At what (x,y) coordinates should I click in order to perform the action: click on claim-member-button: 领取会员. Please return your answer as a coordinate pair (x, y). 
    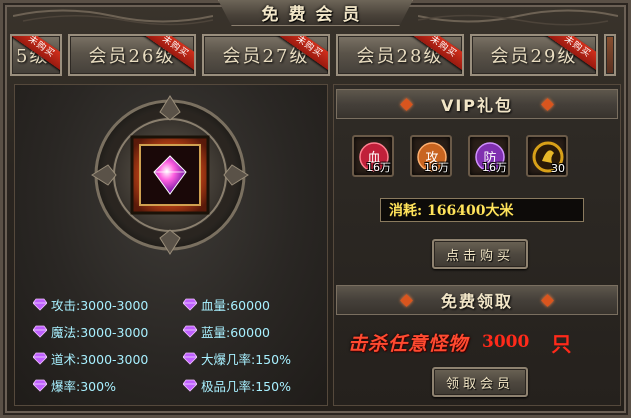
    Looking at the image, I should click on (480, 382).